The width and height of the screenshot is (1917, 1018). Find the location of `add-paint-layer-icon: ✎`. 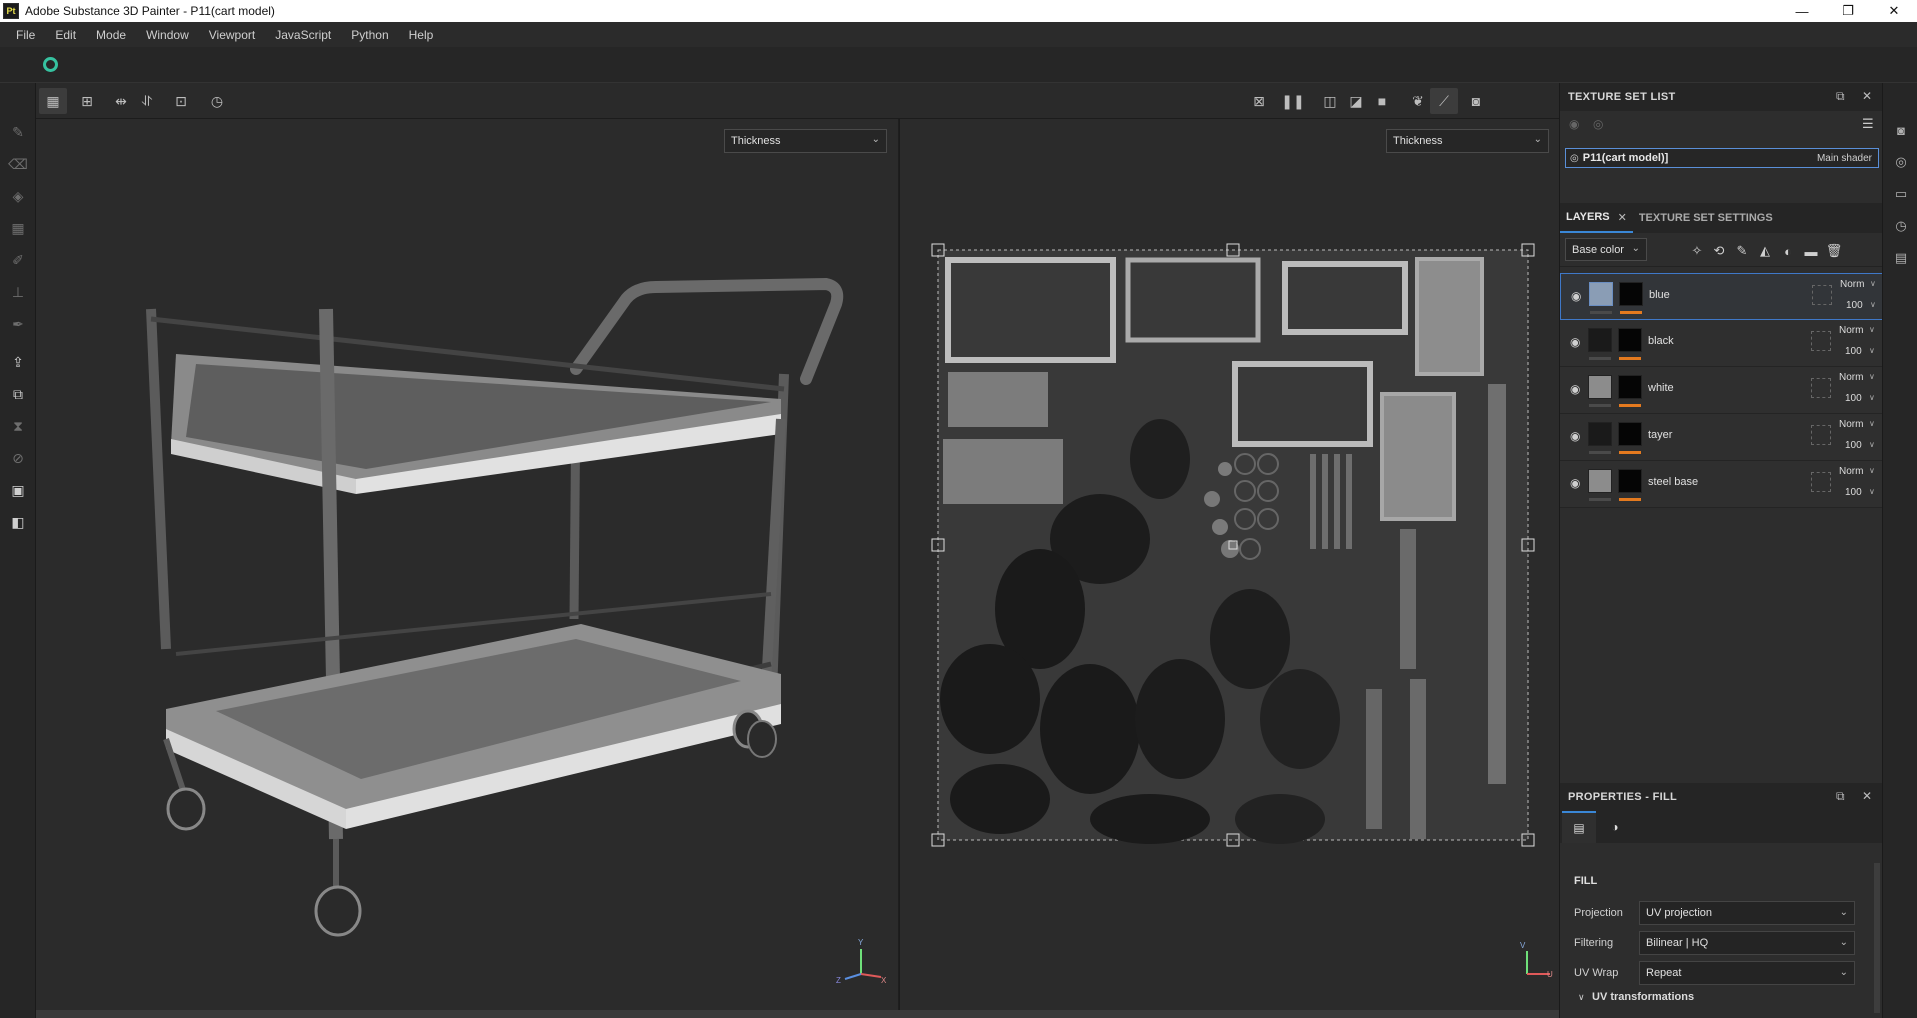

add-paint-layer-icon: ✎ is located at coordinates (1742, 251).